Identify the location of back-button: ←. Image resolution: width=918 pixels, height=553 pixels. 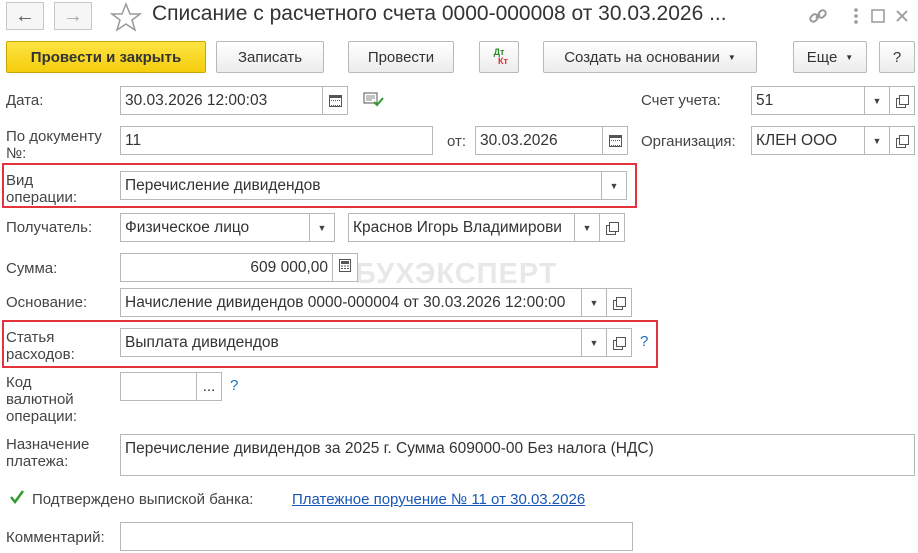
(25, 16).